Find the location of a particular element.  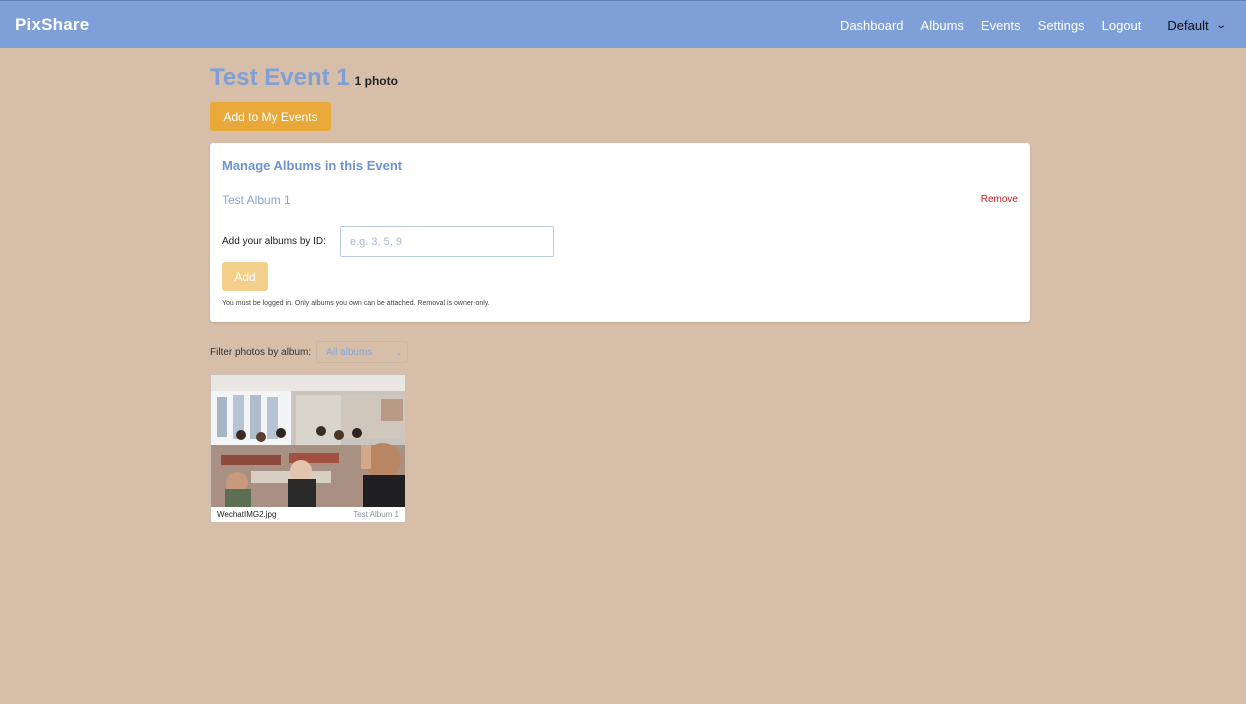

album-id-input is located at coordinates (447, 241).